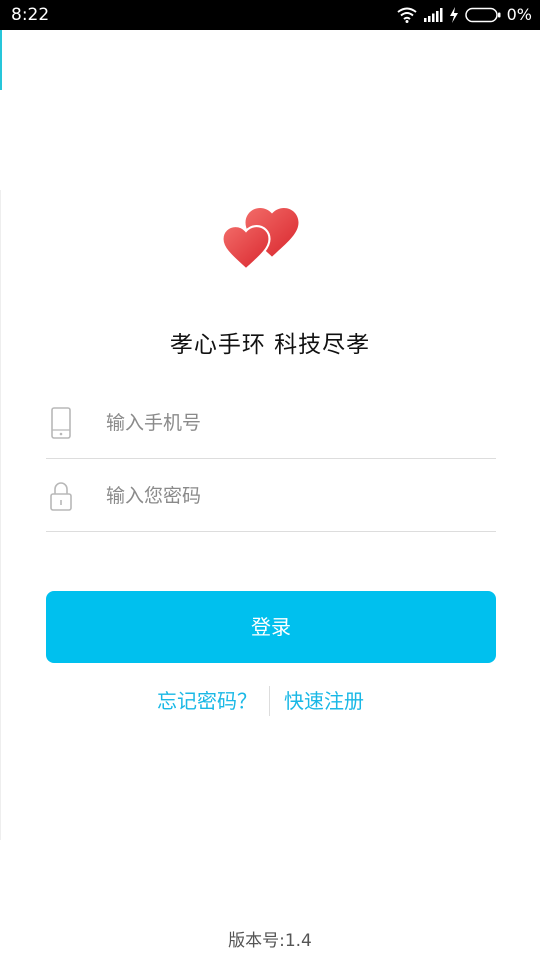 The width and height of the screenshot is (540, 960). What do you see at coordinates (61, 423) in the screenshot?
I see `phone-icon` at bounding box center [61, 423].